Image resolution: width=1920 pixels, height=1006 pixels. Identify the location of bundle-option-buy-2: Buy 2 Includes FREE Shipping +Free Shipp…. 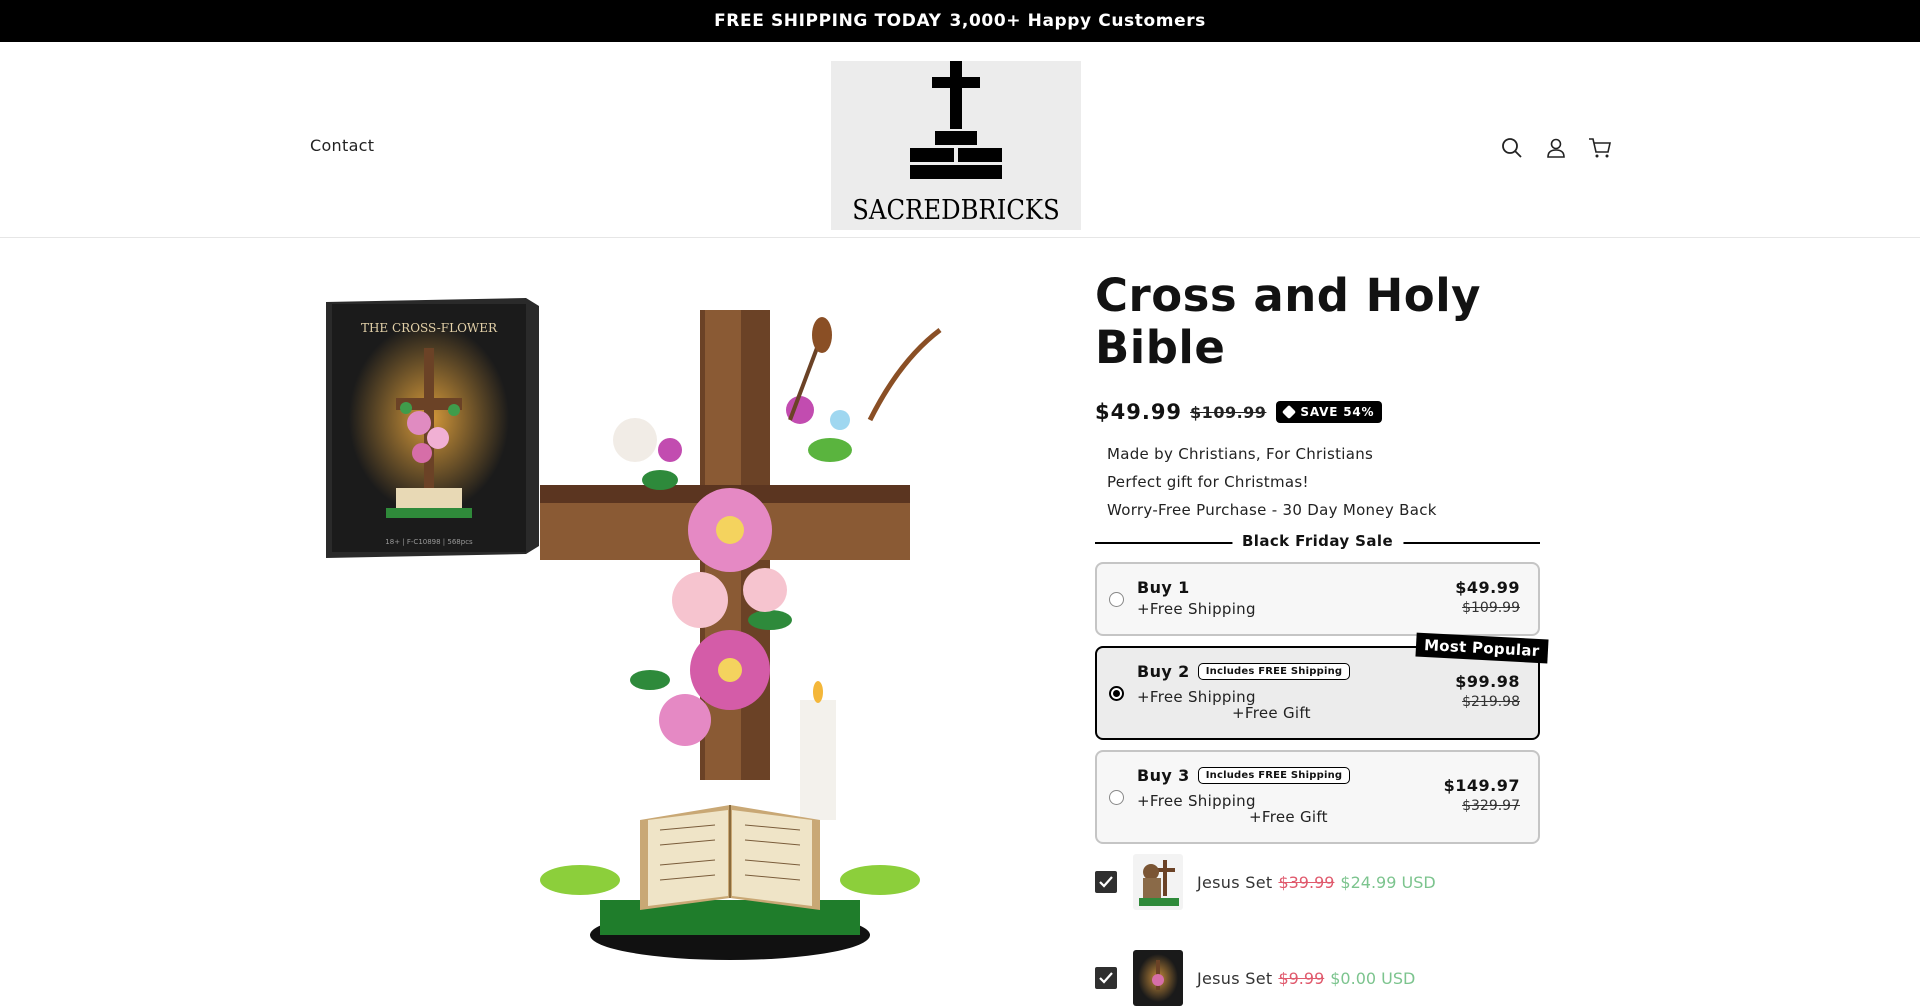
(1322, 686).